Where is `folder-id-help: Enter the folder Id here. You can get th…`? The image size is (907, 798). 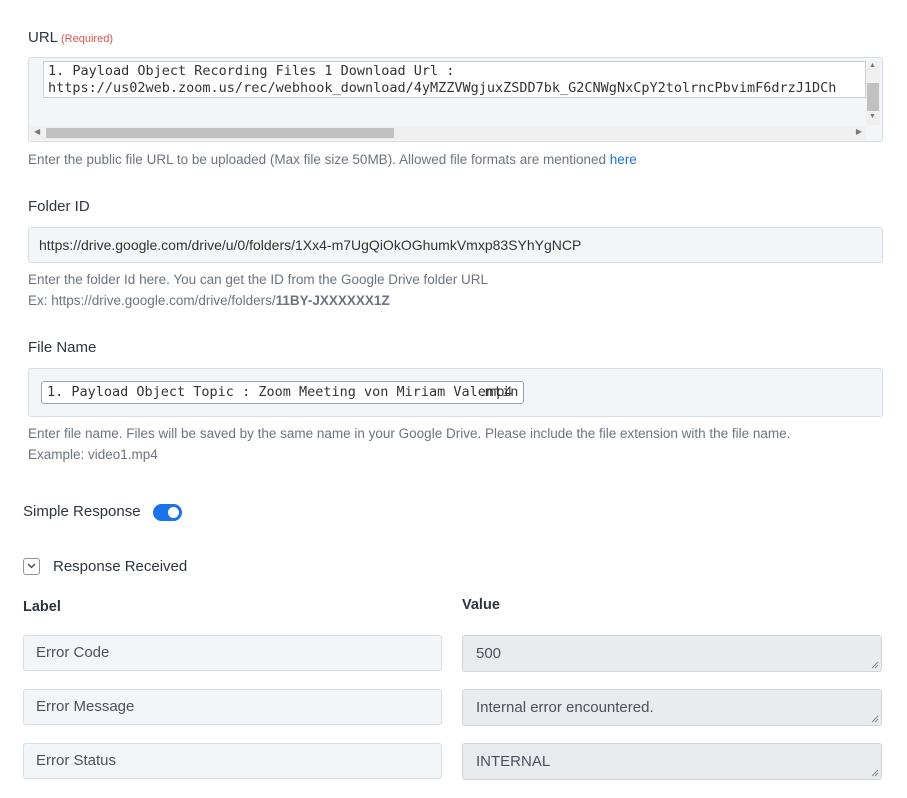 folder-id-help: Enter the folder Id here. You can get th… is located at coordinates (258, 290).